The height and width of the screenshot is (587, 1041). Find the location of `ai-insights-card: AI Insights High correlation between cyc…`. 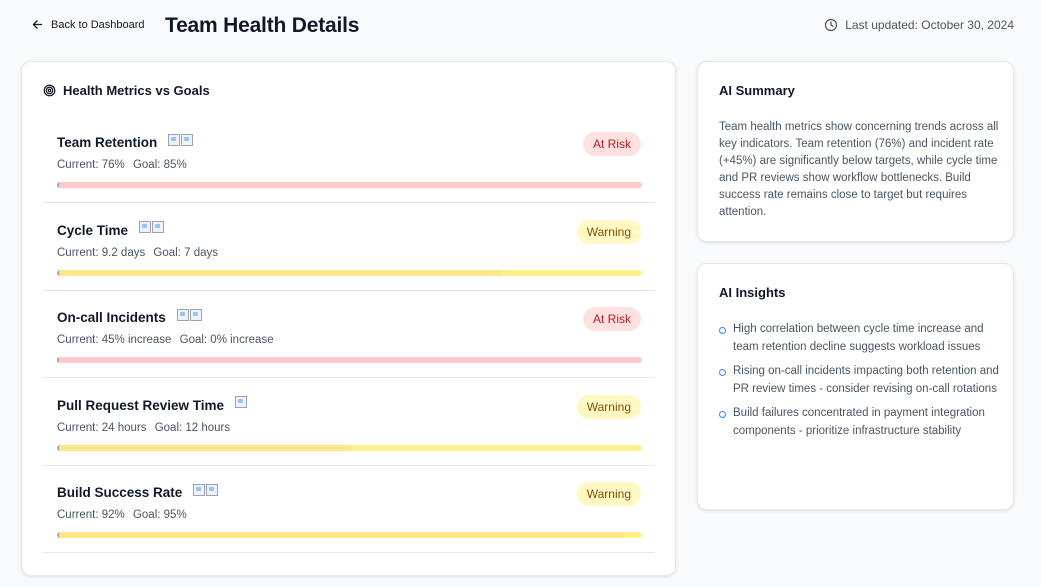

ai-insights-card: AI Insights High correlation between cyc… is located at coordinates (855, 386).